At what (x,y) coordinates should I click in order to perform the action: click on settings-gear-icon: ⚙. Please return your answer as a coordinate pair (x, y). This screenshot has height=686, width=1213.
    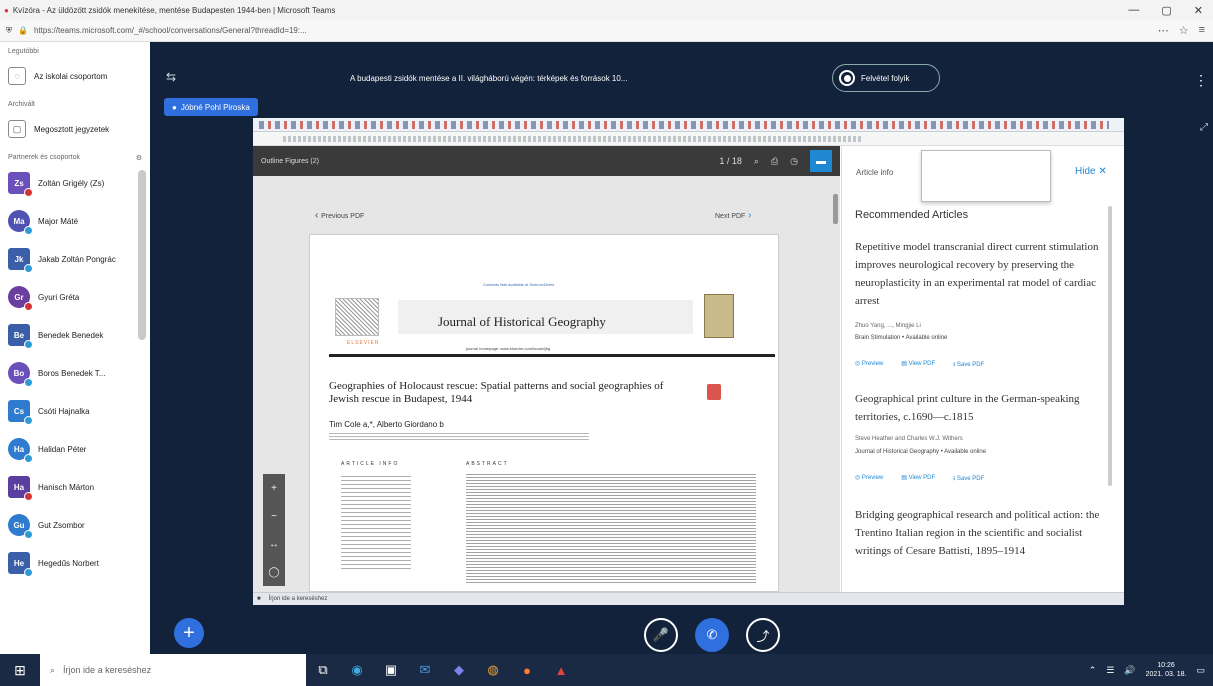
    Looking at the image, I should click on (139, 158).